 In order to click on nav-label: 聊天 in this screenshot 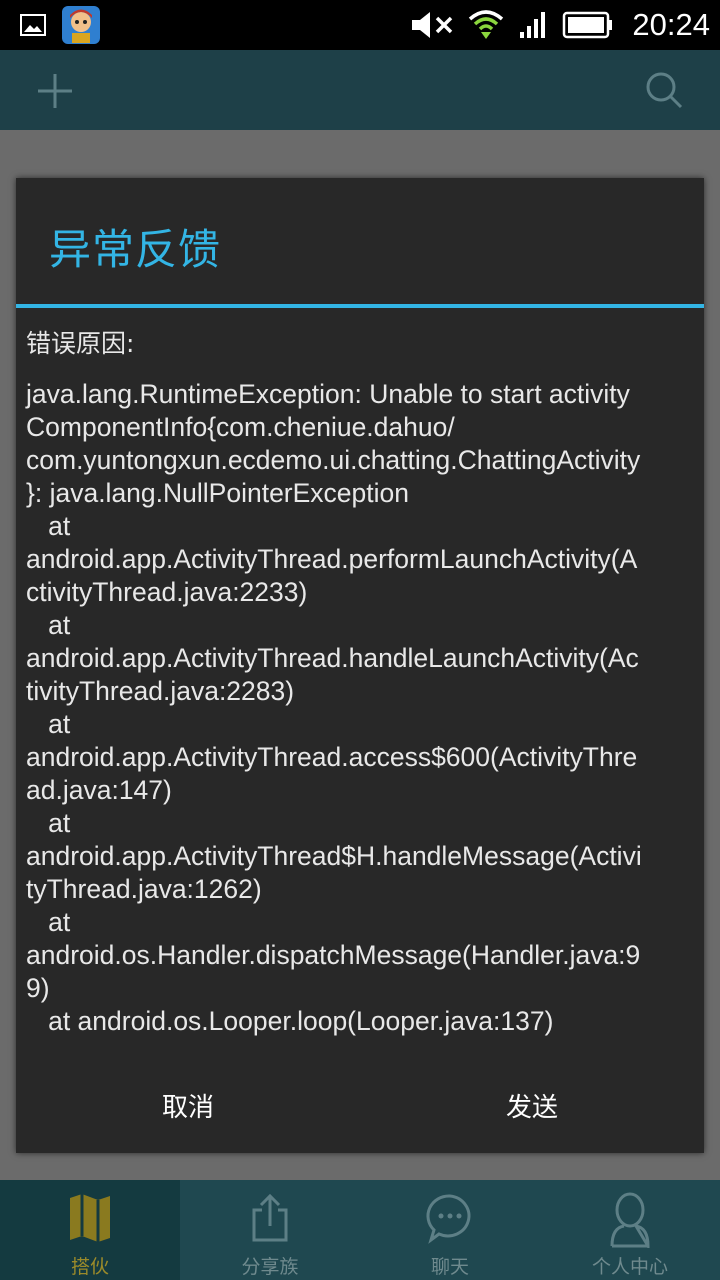, I will do `click(449, 1267)`.